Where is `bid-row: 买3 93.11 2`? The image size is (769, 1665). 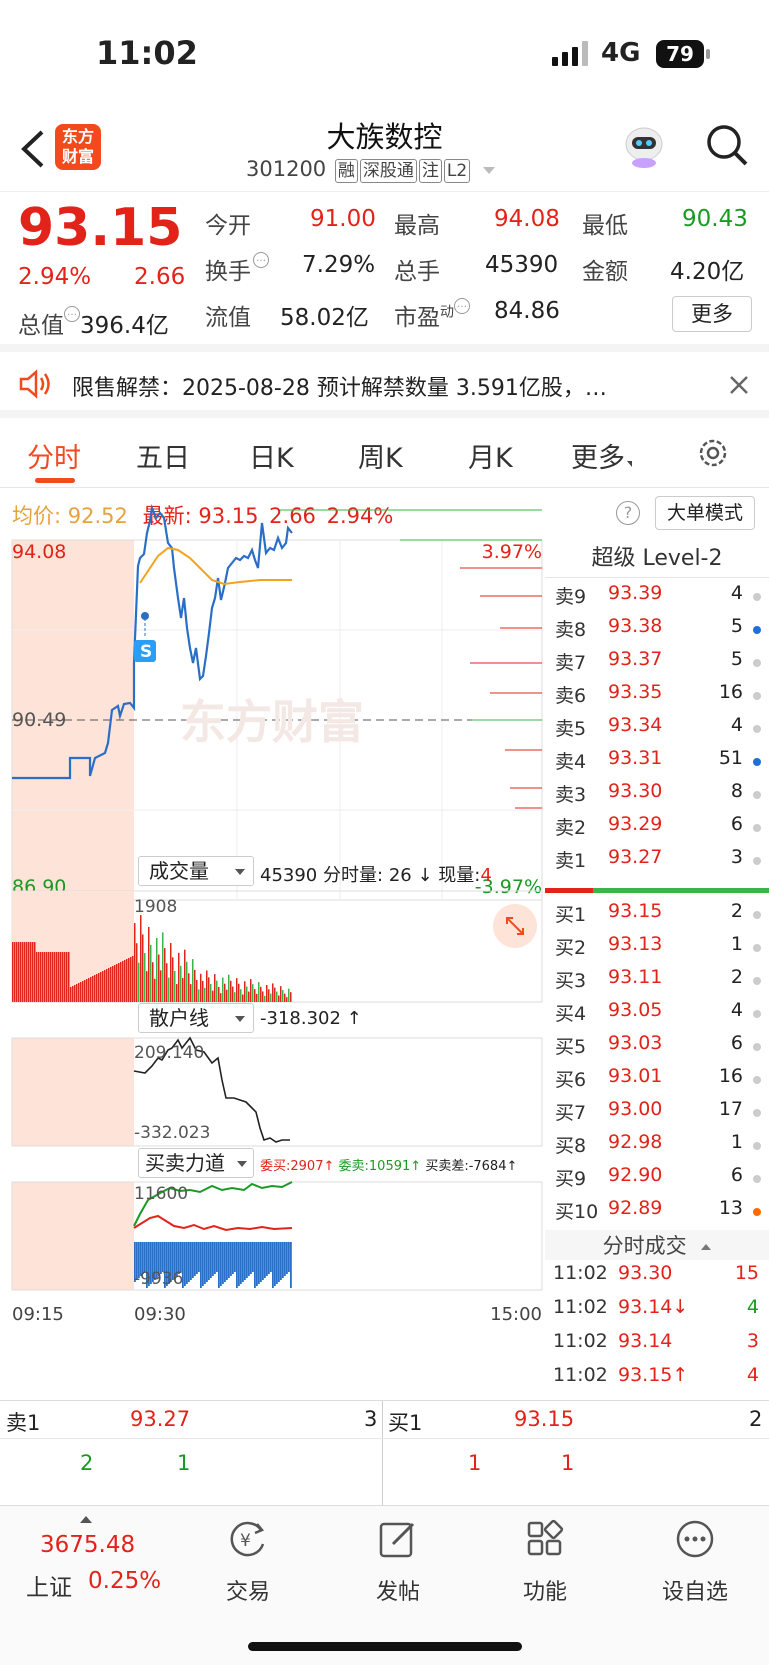 bid-row: 买3 93.11 2 is located at coordinates (657, 982).